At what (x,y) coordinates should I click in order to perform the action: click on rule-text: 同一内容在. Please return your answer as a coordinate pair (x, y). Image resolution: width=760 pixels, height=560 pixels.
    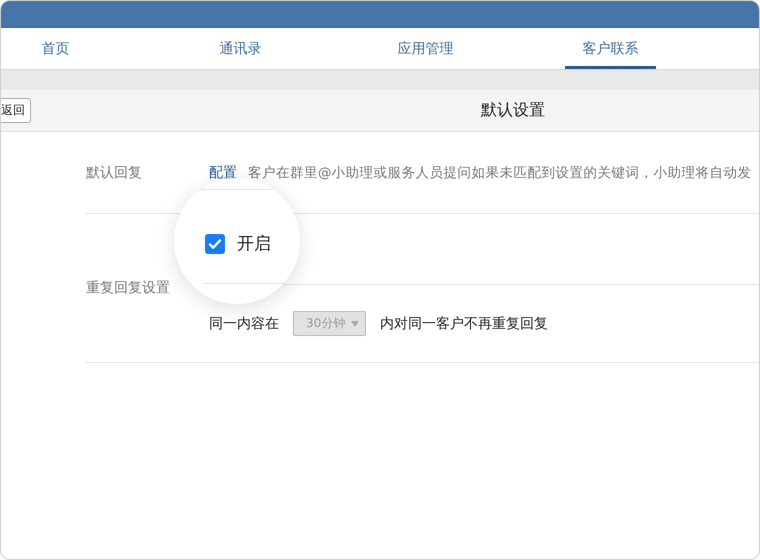
    Looking at the image, I should click on (244, 323).